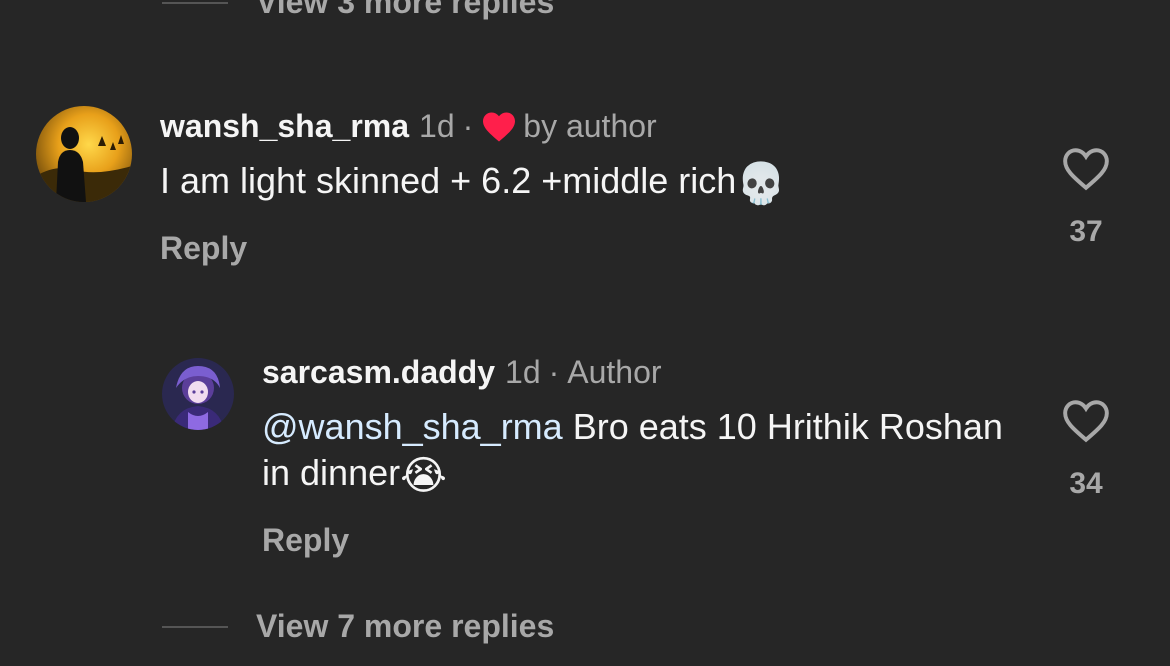 The height and width of the screenshot is (666, 1170). What do you see at coordinates (405, 626) in the screenshot?
I see `view-more-replies-label: View 7 more replies` at bounding box center [405, 626].